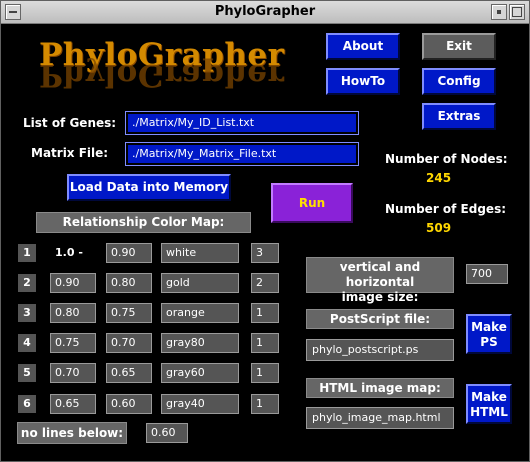  Describe the element at coordinates (380, 319) in the screenshot. I see `postscript-label: PostScript file:` at that location.